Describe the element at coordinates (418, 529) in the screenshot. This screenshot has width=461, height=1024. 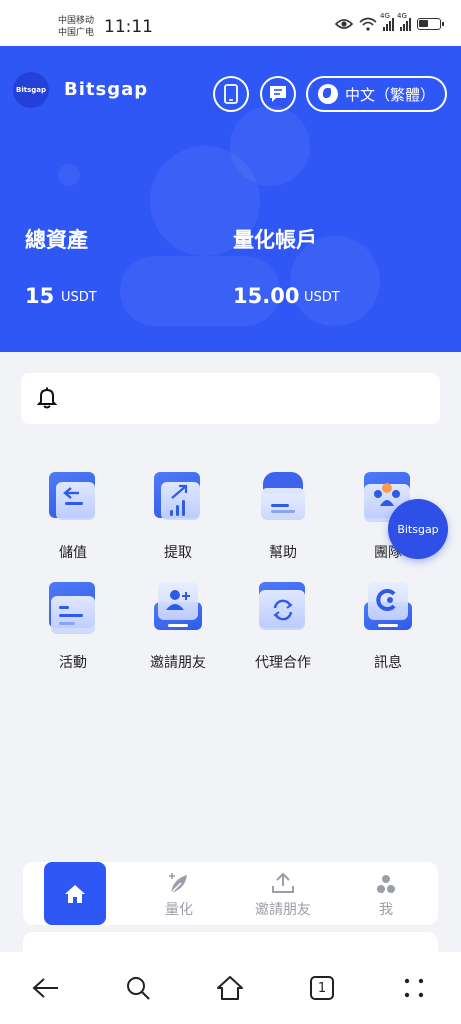
I see `floating-bitsgap-button: Bitsgap` at that location.